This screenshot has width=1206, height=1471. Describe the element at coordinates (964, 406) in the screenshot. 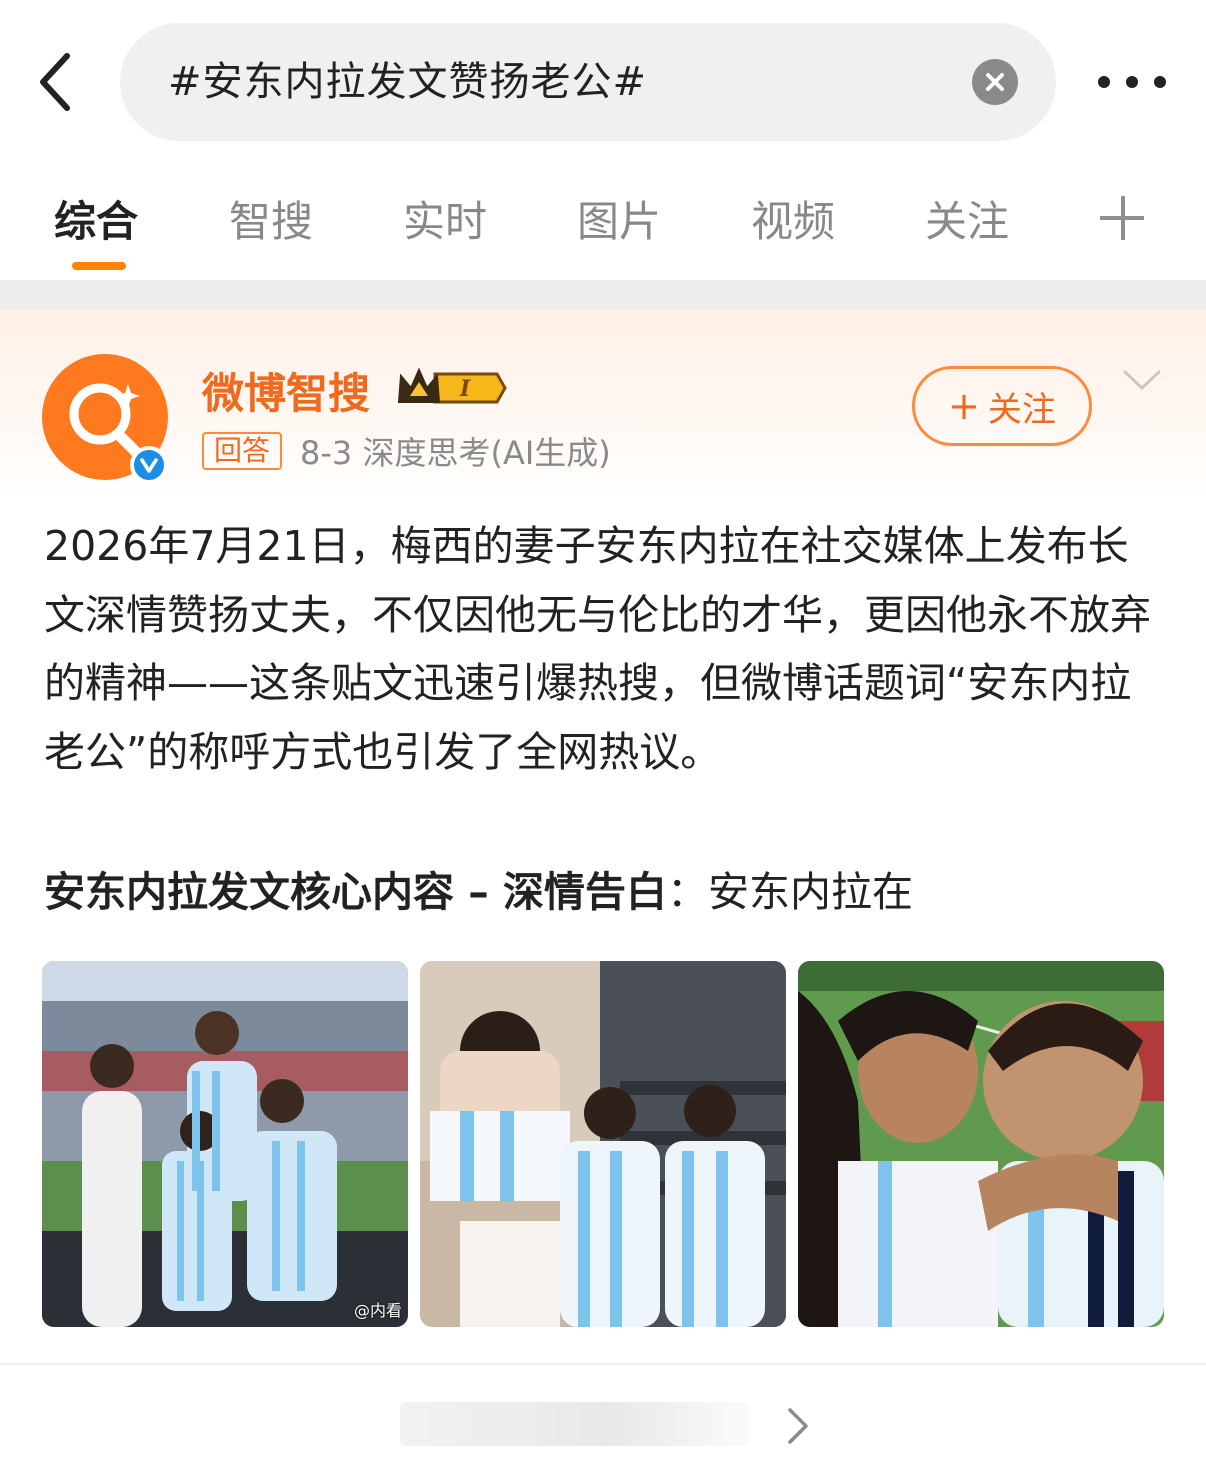

I see `plus-icon: +` at that location.